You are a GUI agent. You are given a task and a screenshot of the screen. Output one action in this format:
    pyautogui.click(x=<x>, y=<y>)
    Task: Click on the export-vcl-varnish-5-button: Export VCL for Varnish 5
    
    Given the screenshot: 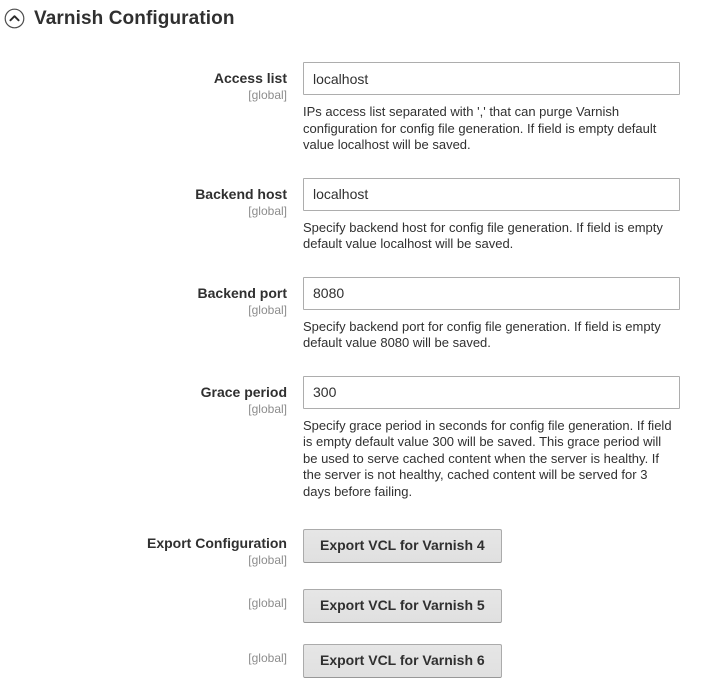 What is the action you would take?
    pyautogui.click(x=402, y=606)
    